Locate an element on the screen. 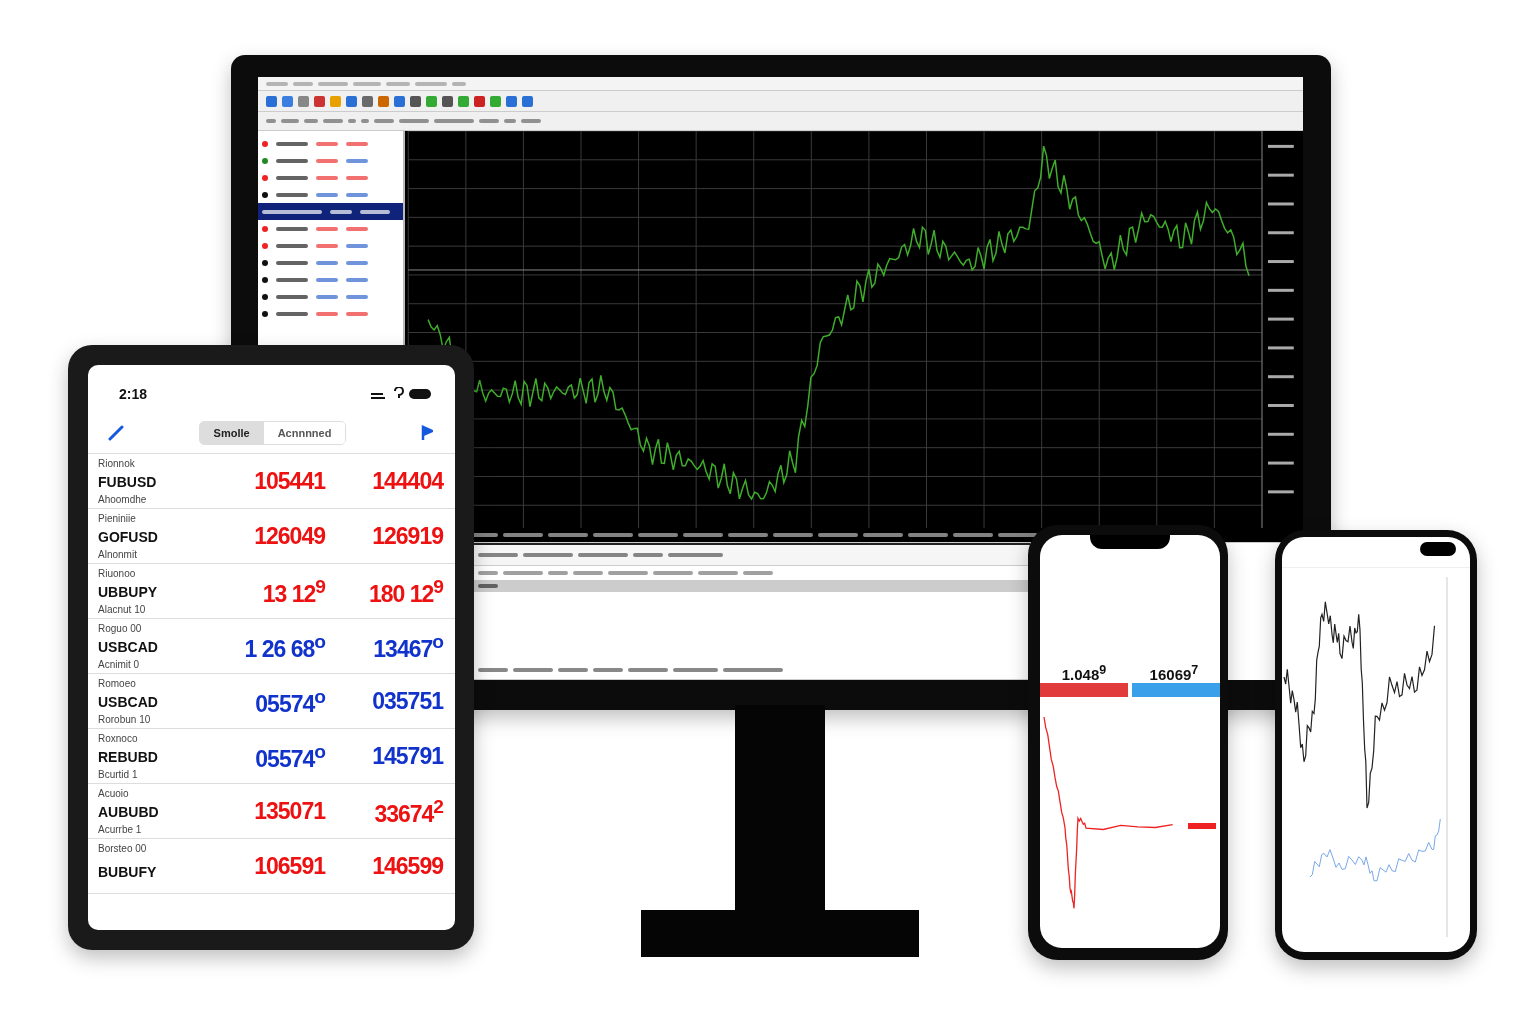 This screenshot has width=1530, height=1021. bid-price: 13 12$^{9}$ is located at coordinates (293, 591).